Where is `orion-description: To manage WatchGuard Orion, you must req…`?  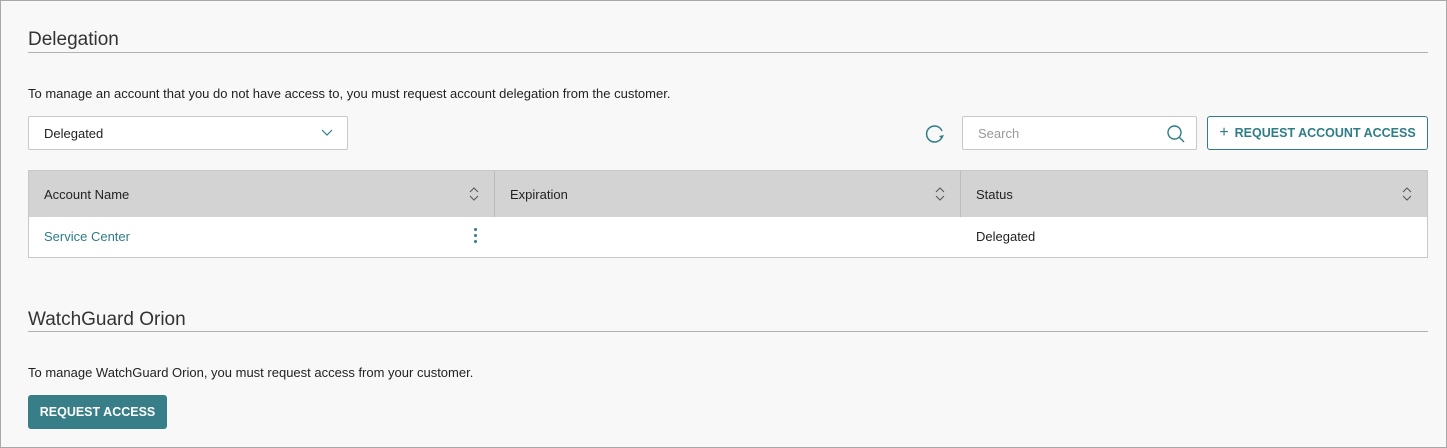 orion-description: To manage WatchGuard Orion, you must req… is located at coordinates (251, 372).